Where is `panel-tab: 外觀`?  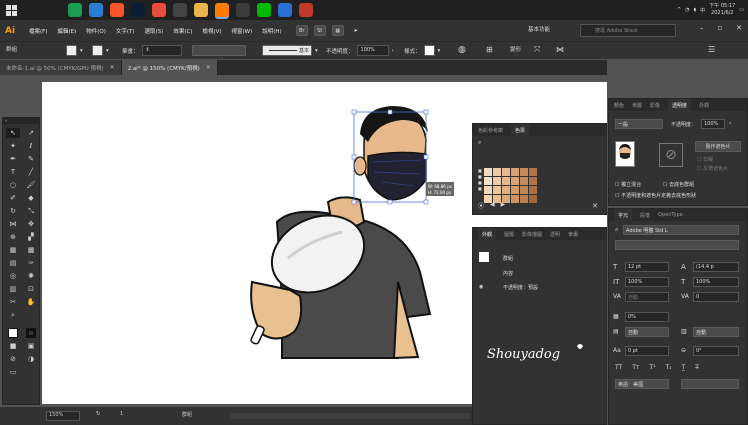
panel-tab: 外觀 is located at coordinates (487, 234).